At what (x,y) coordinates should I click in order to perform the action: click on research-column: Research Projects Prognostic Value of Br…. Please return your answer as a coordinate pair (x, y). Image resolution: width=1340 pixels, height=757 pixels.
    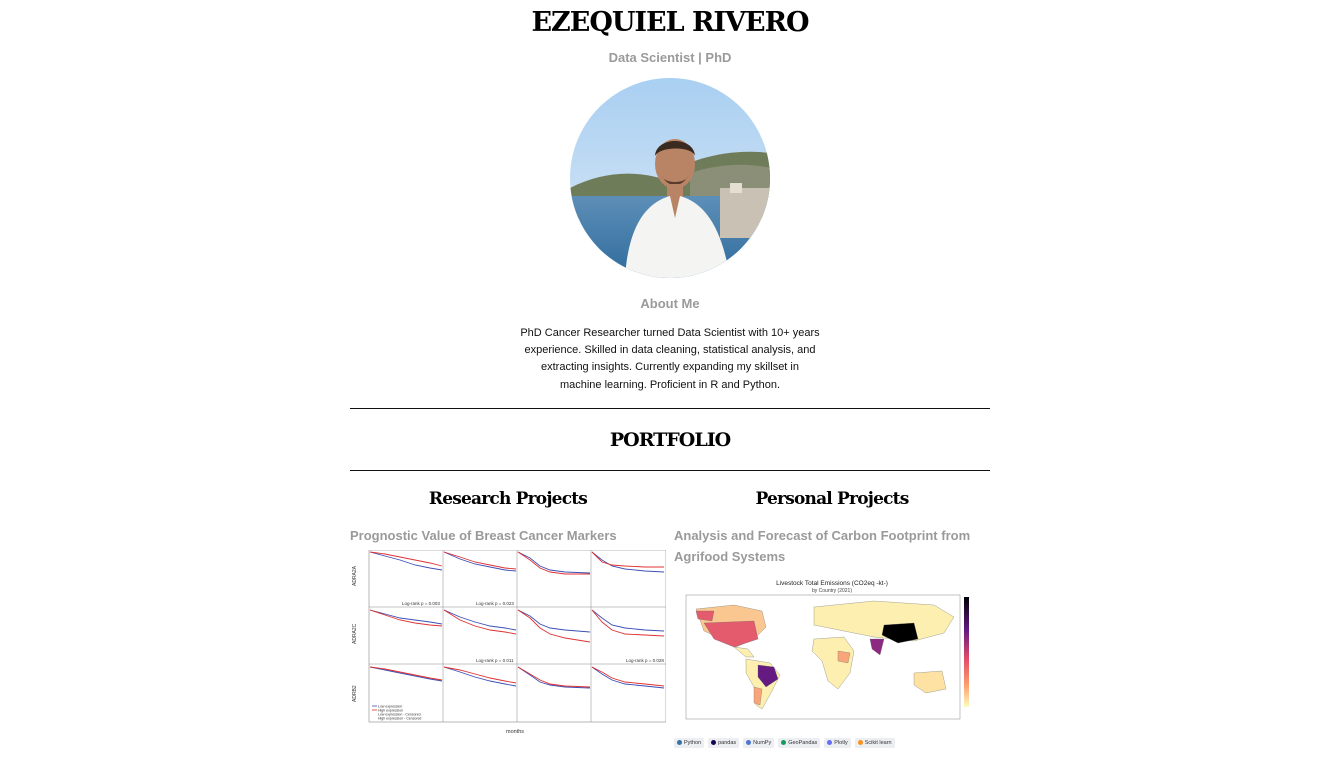
    Looking at the image, I should click on (508, 616).